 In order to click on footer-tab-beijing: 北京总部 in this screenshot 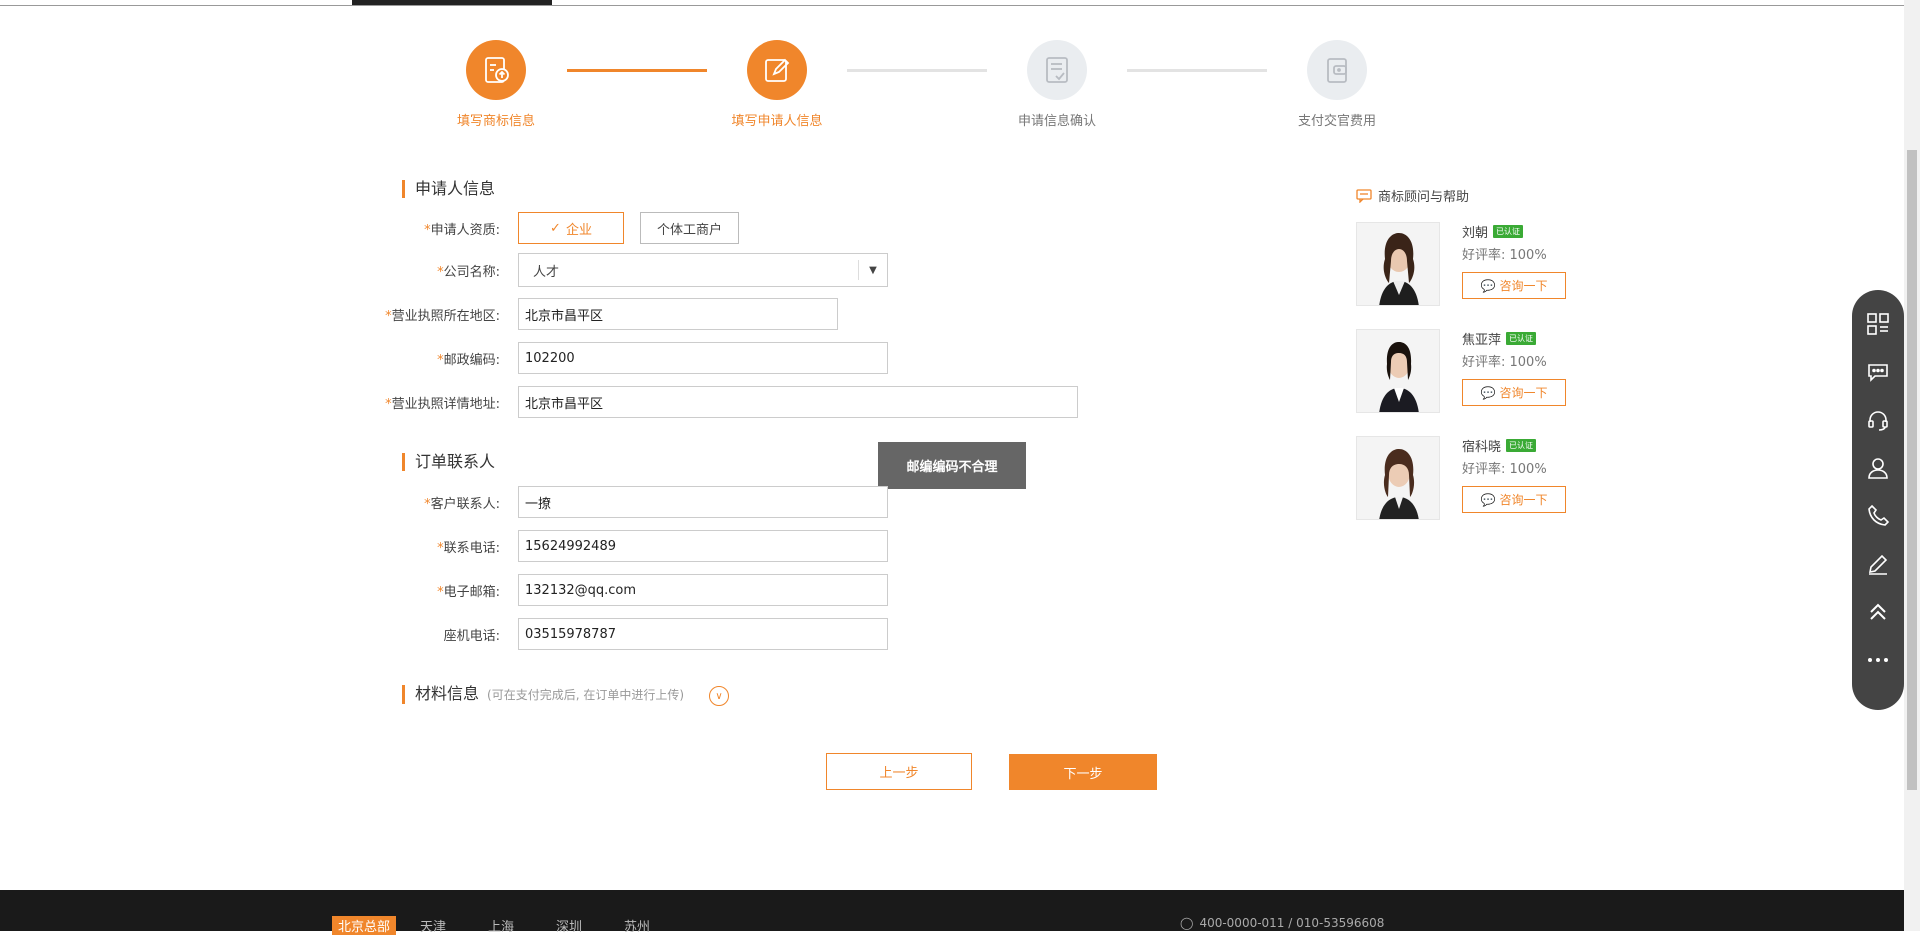, I will do `click(364, 925)`.